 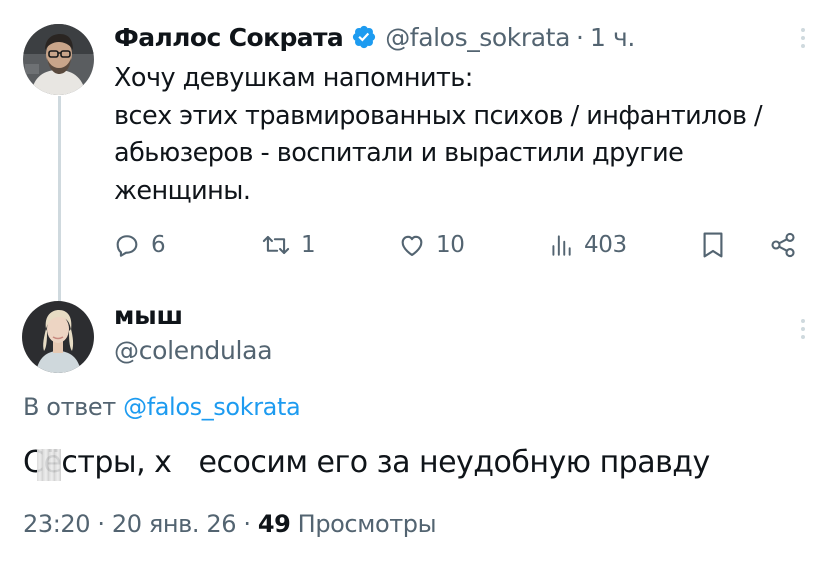 I want to click on in-reply-to-prefix: В ответ, so click(x=69, y=407).